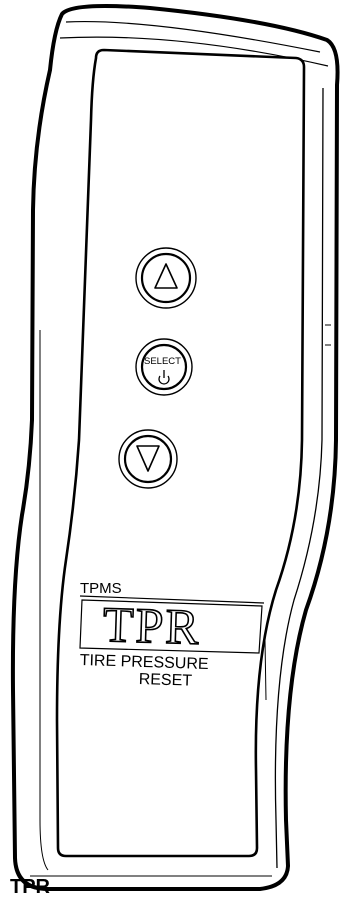  What do you see at coordinates (148, 459) in the screenshot?
I see `down-button` at bounding box center [148, 459].